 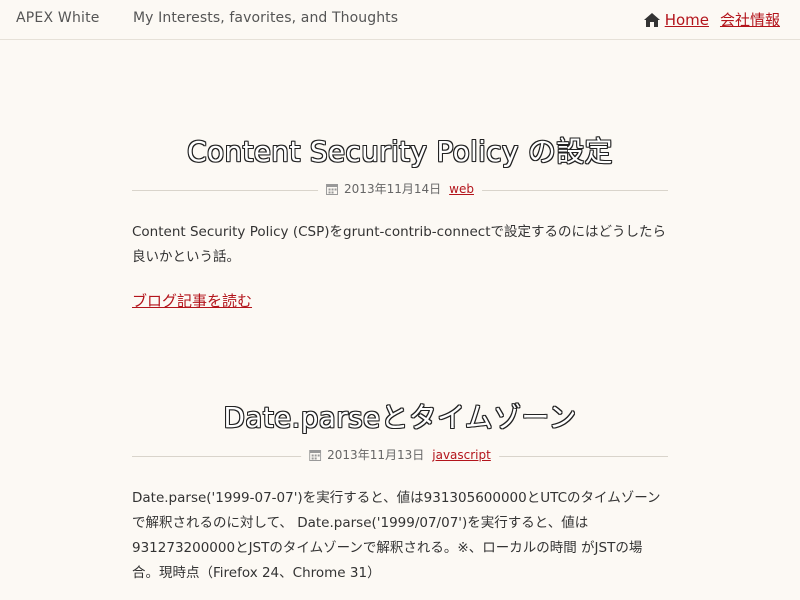 What do you see at coordinates (686, 19) in the screenshot?
I see `nav-home-label: Home` at bounding box center [686, 19].